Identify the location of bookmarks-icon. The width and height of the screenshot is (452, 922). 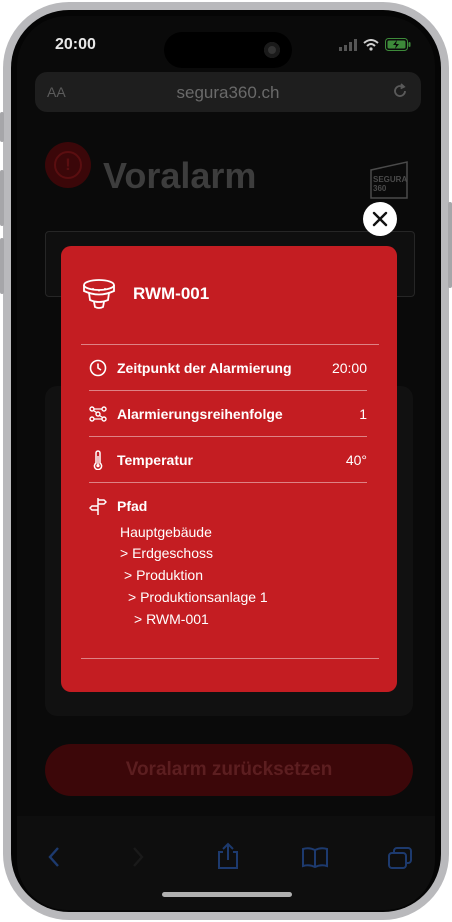
(315, 857).